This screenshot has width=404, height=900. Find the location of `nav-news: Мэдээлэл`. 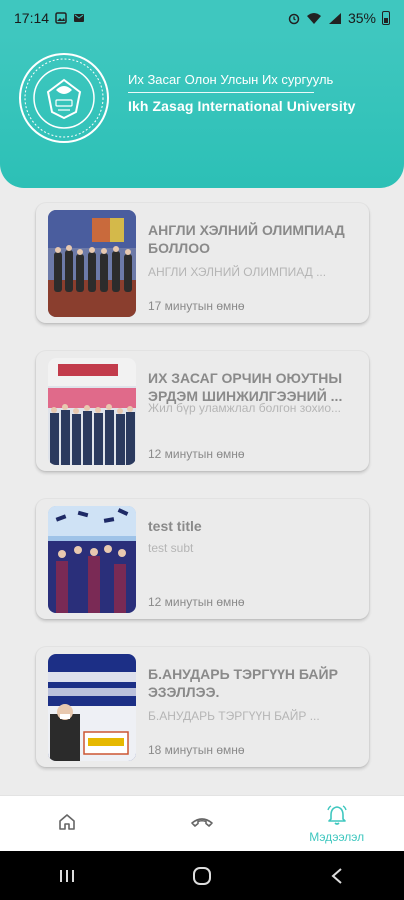

nav-news: Мэдээлэл is located at coordinates (336, 823).